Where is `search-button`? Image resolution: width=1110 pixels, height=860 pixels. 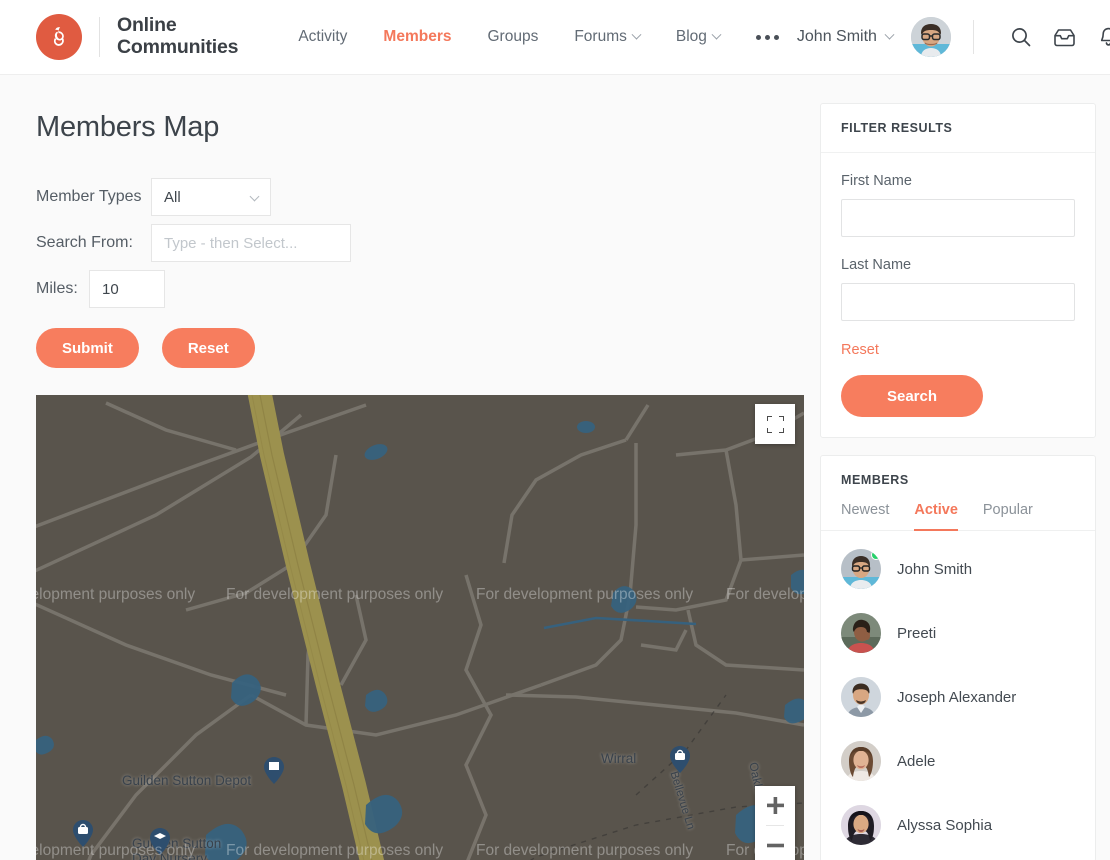 search-button is located at coordinates (1021, 37).